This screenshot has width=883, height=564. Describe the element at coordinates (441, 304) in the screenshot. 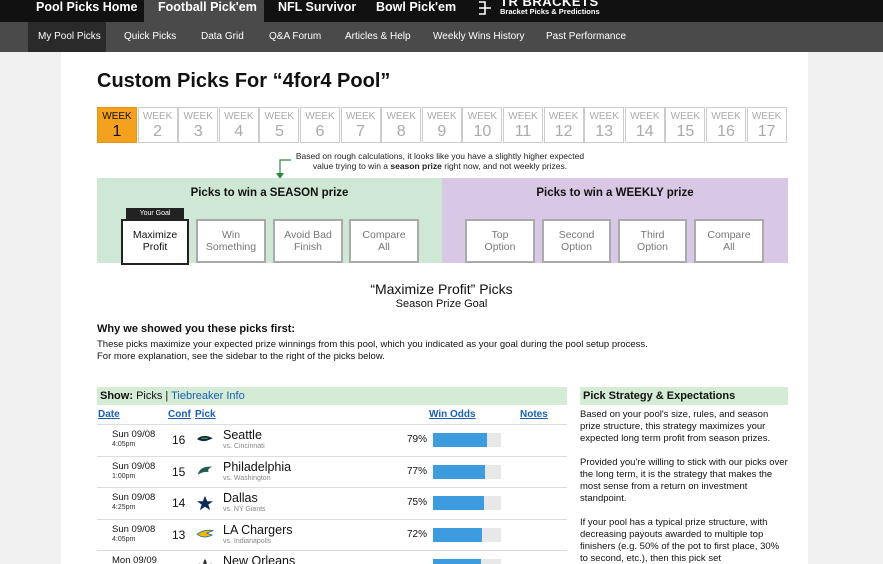

I see `picks-section-subtitle: Season Prize Goal` at that location.